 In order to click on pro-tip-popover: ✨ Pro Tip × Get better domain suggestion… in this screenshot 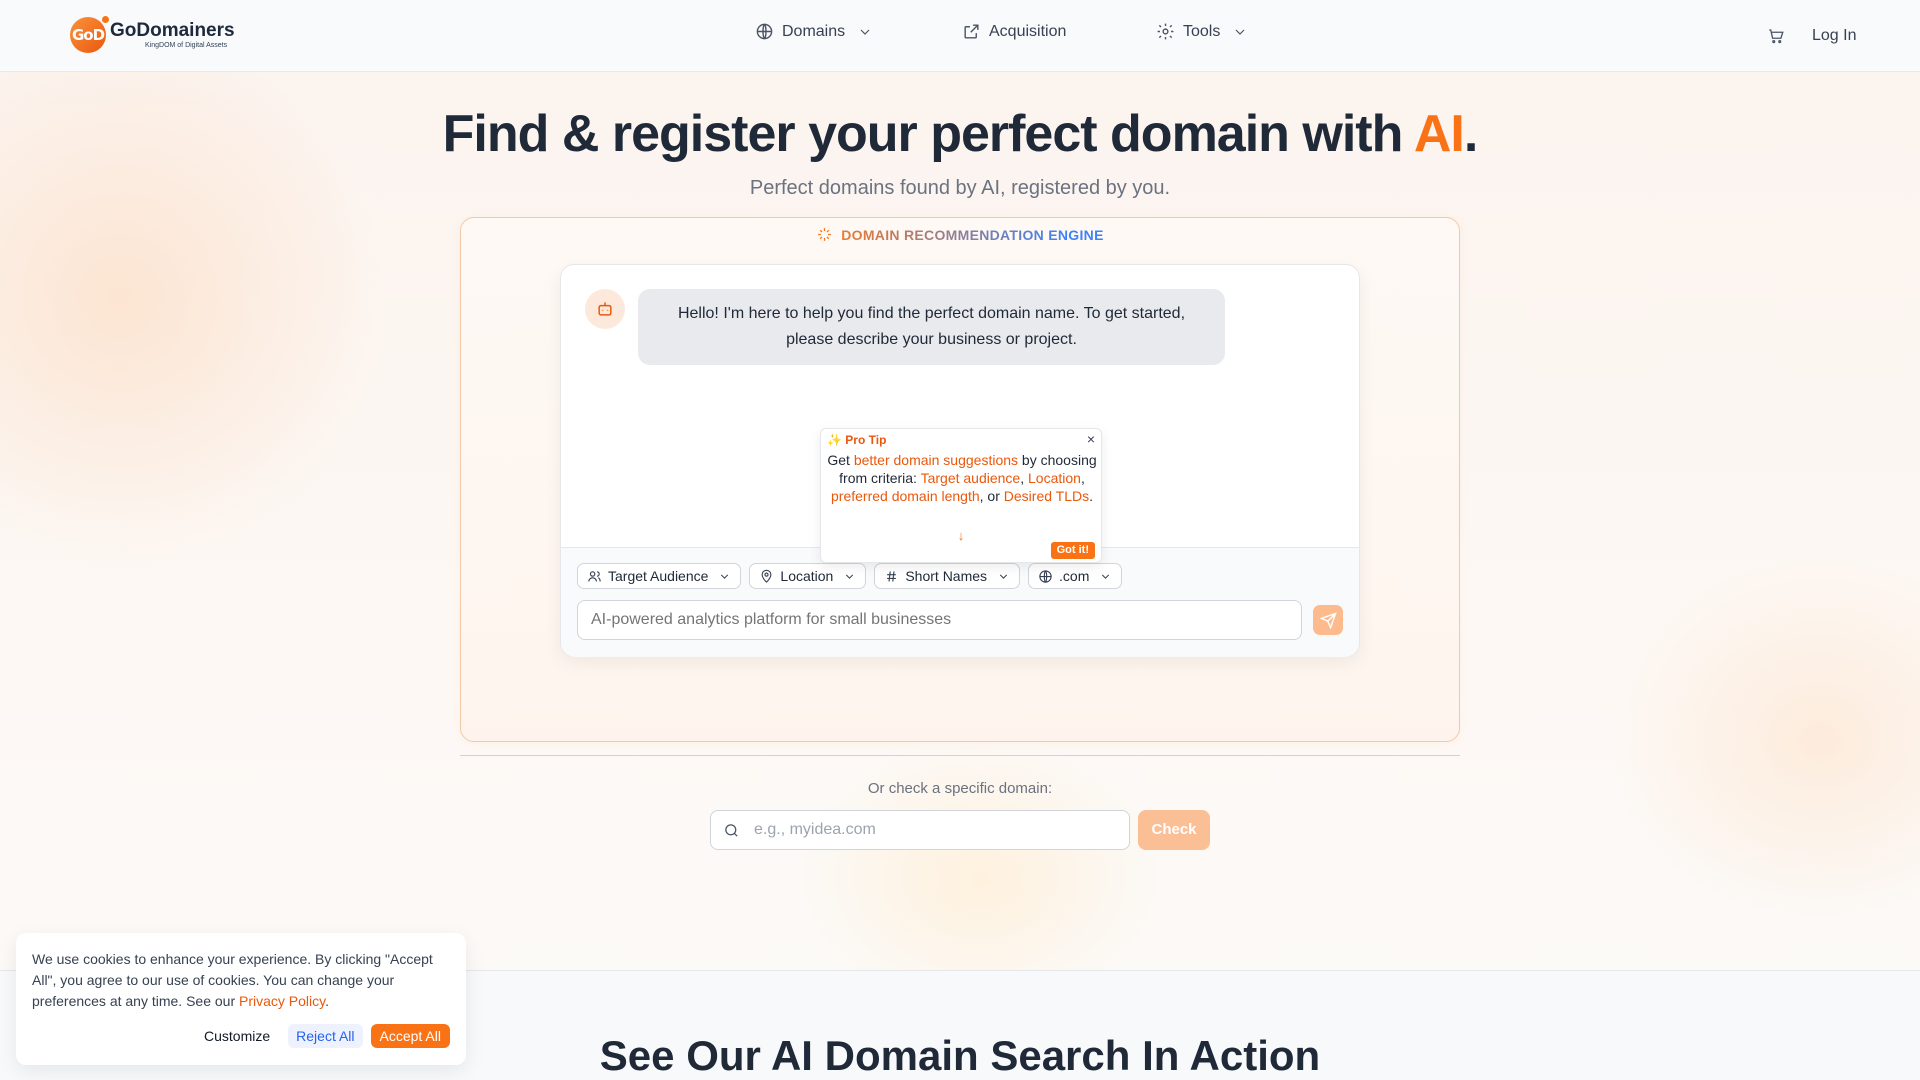, I will do `click(961, 495)`.